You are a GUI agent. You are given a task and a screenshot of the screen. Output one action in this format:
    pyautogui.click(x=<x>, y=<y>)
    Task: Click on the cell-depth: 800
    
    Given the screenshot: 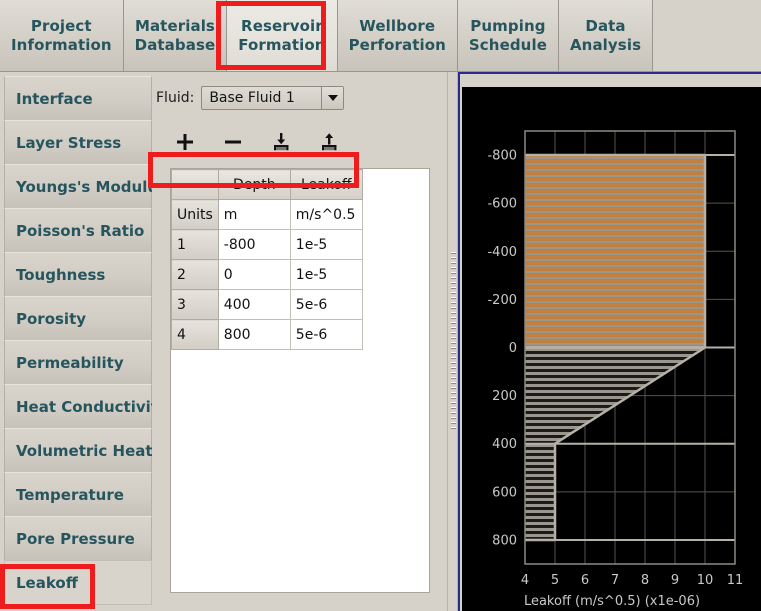 What is the action you would take?
    pyautogui.click(x=254, y=334)
    